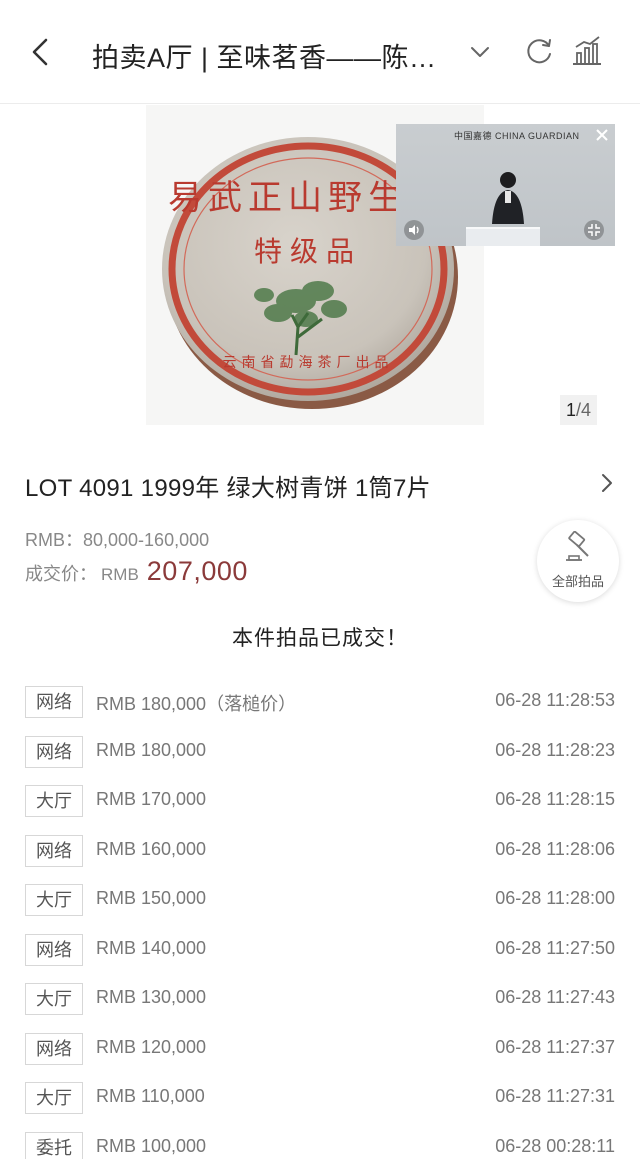  Describe the element at coordinates (197, 571) in the screenshot. I see `hammer-price-value: 207,000` at that location.